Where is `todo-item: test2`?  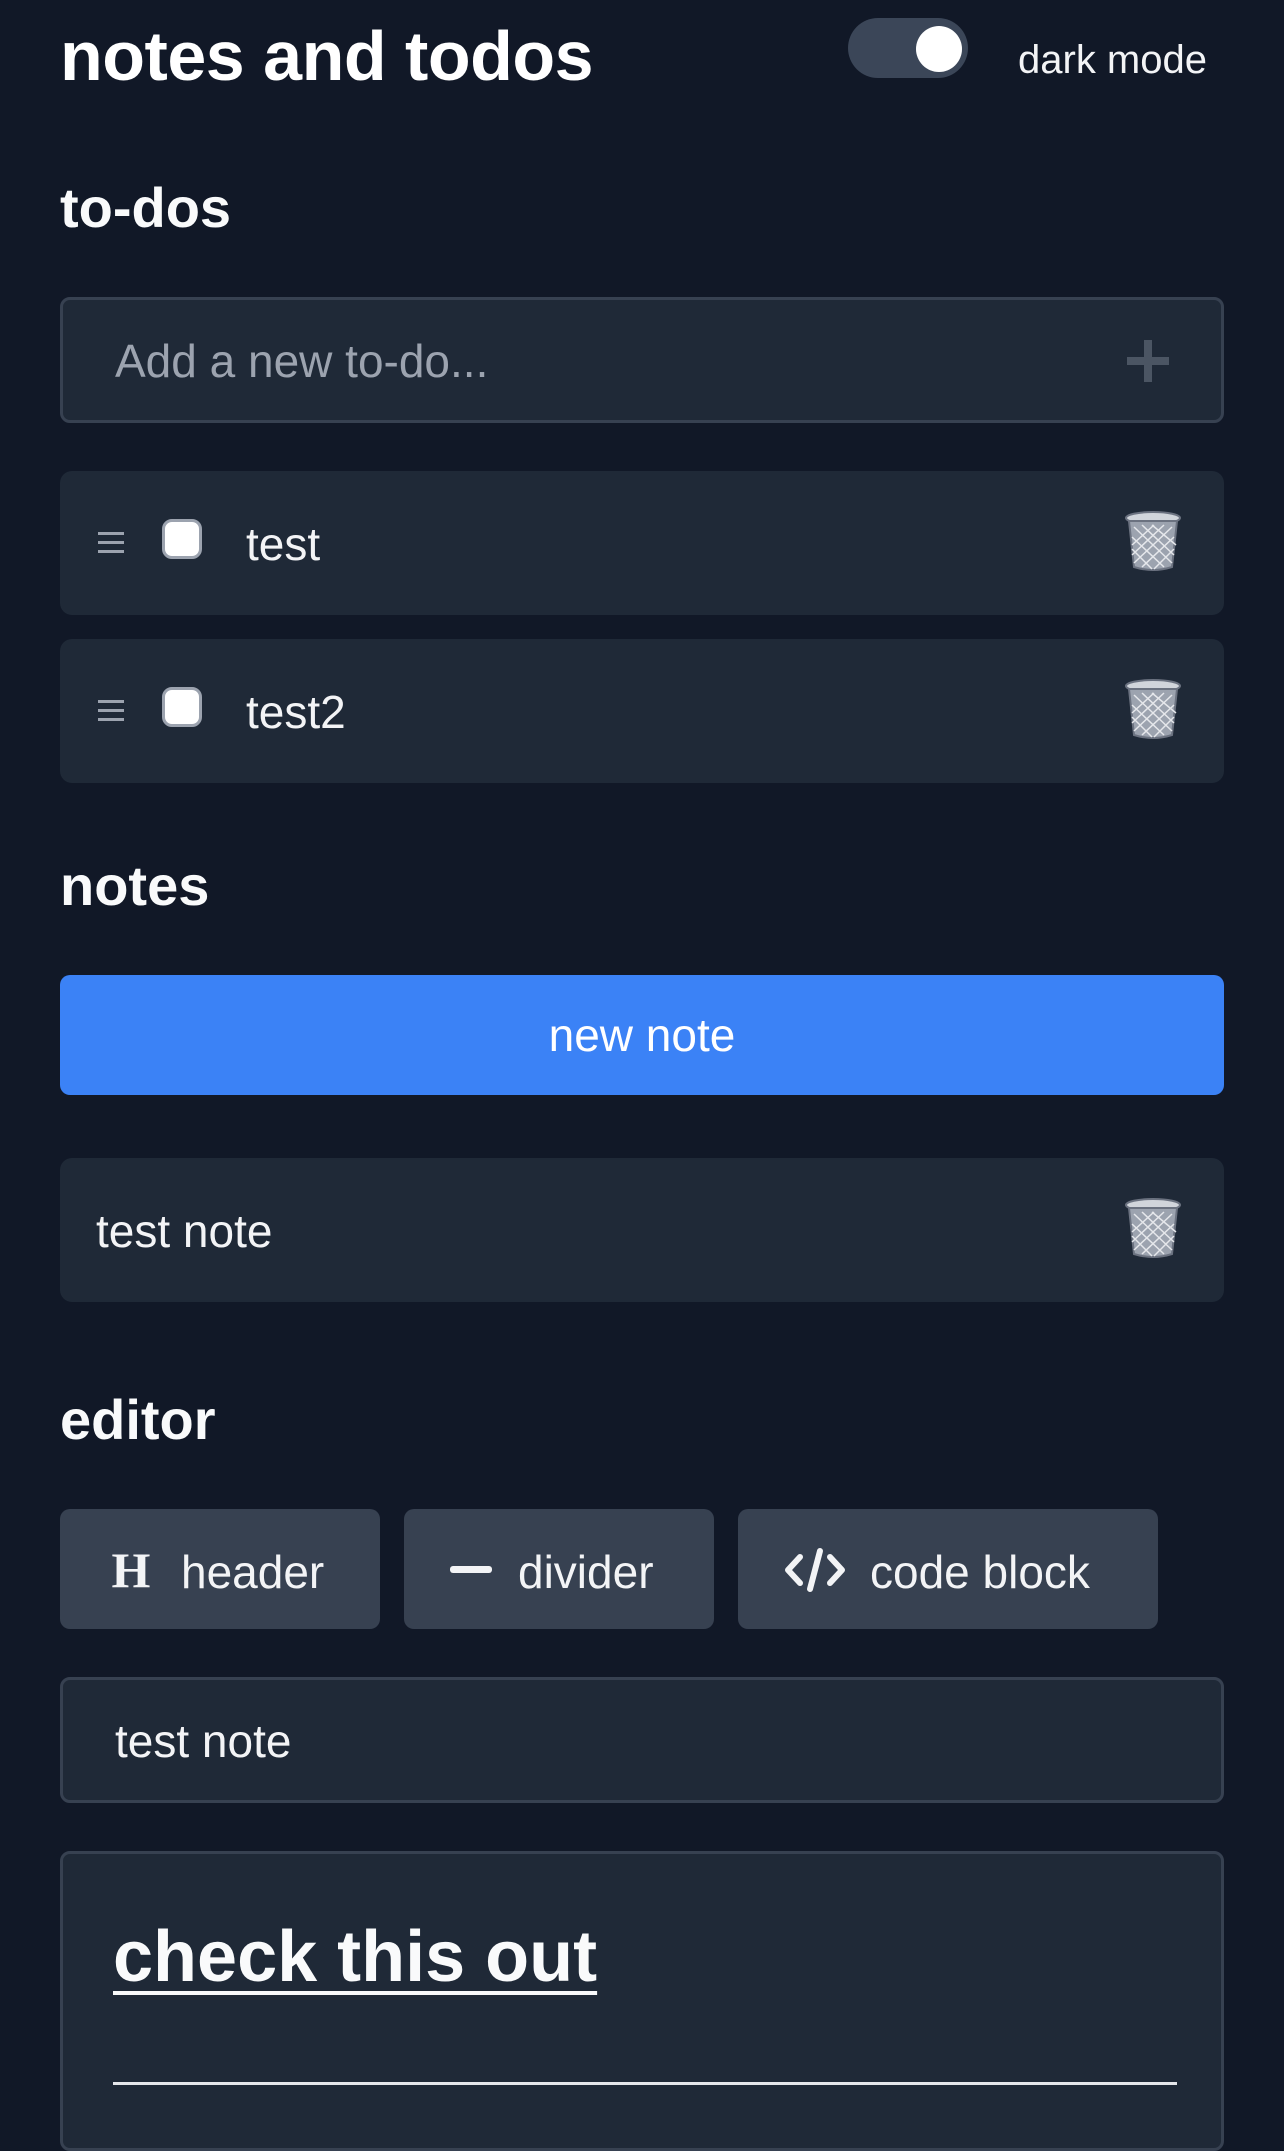 todo-item: test2 is located at coordinates (642, 711).